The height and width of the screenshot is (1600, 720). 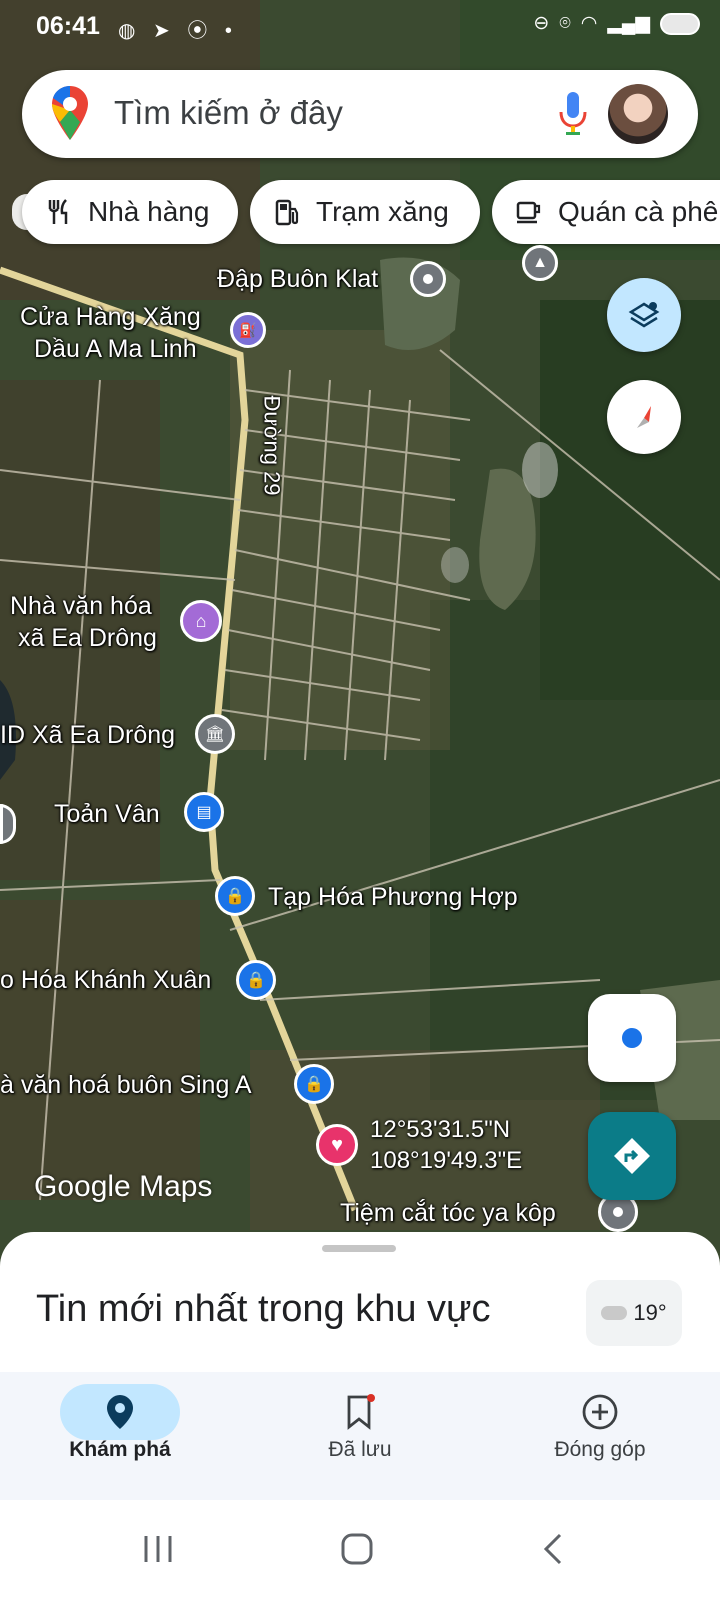 I want to click on tab-label: Đã lưu, so click(x=360, y=1449).